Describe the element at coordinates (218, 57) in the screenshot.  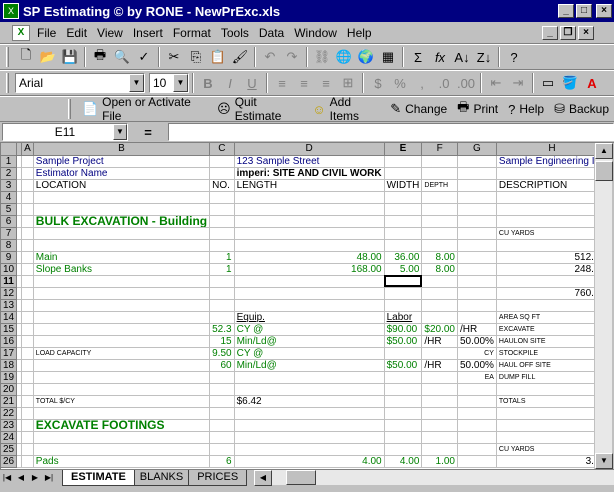
I see `paste-icon: 📋` at that location.